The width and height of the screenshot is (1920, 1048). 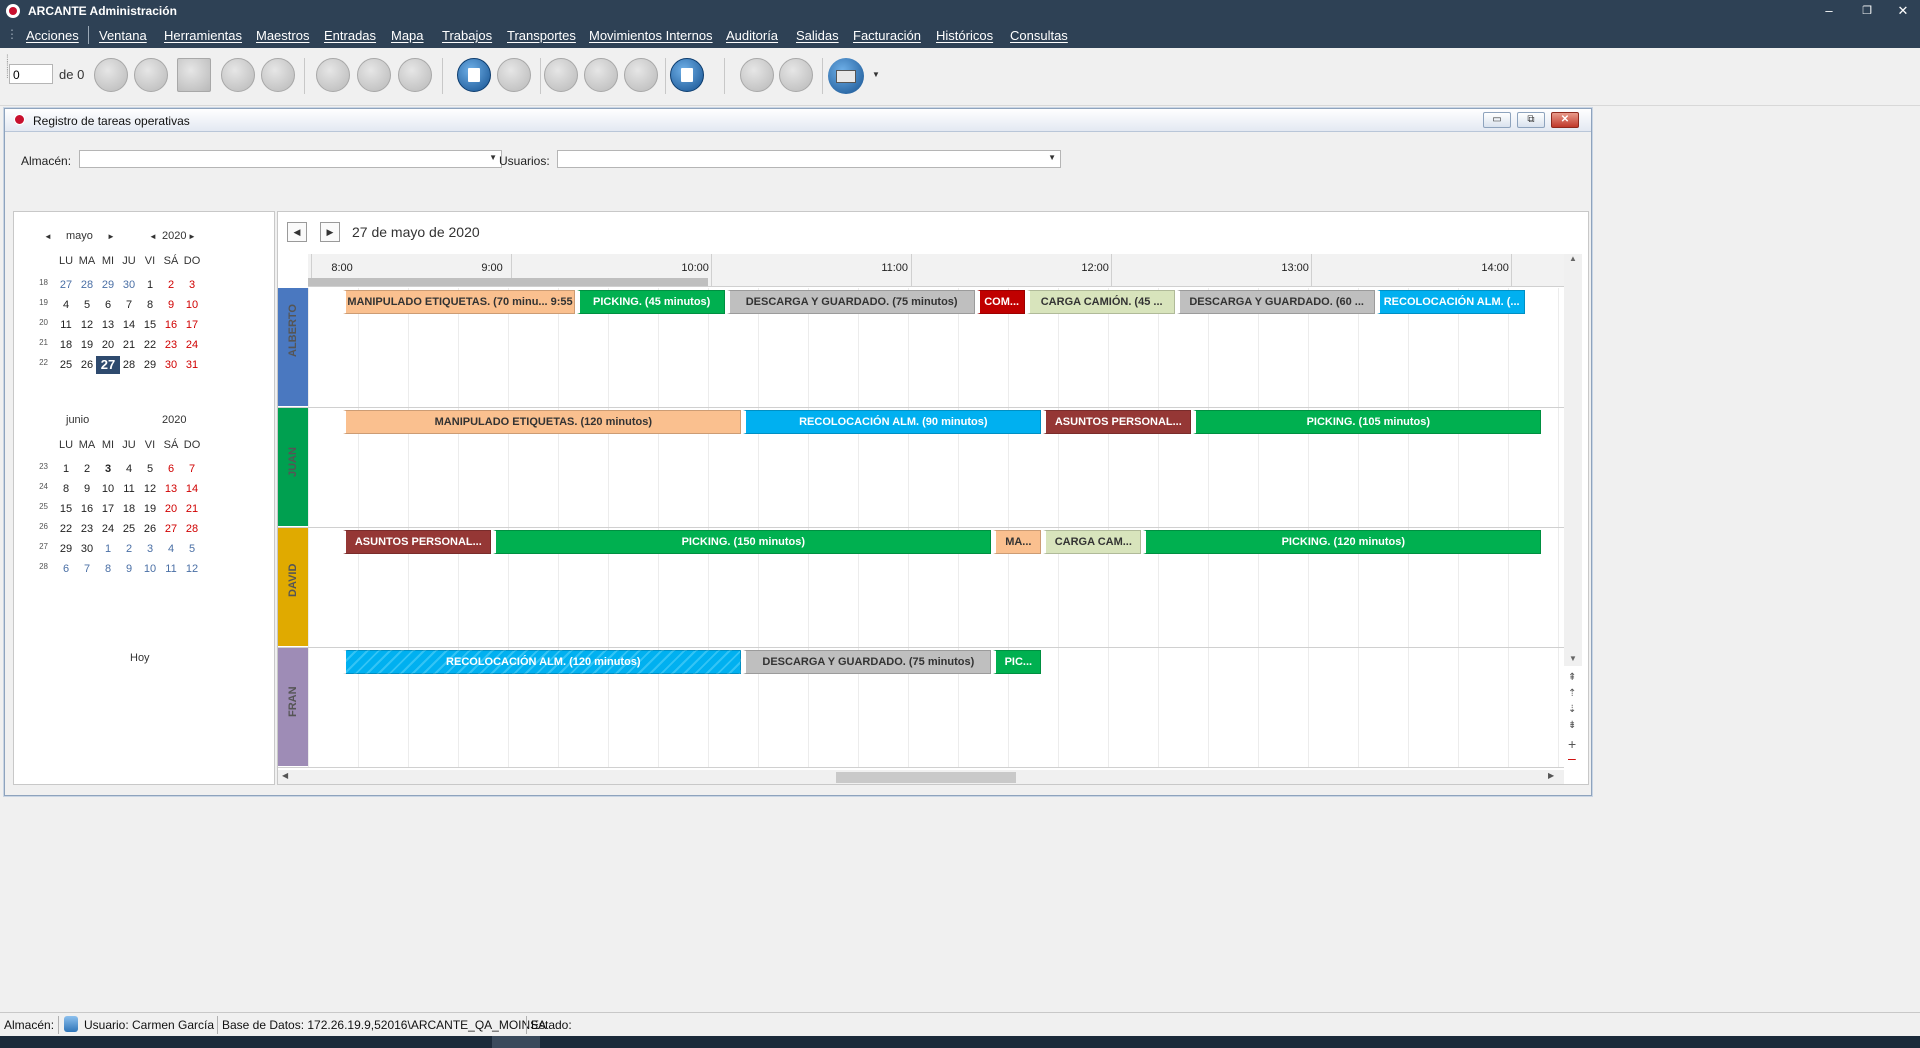 I want to click on time-label: 12:00, so click(x=1095, y=268).